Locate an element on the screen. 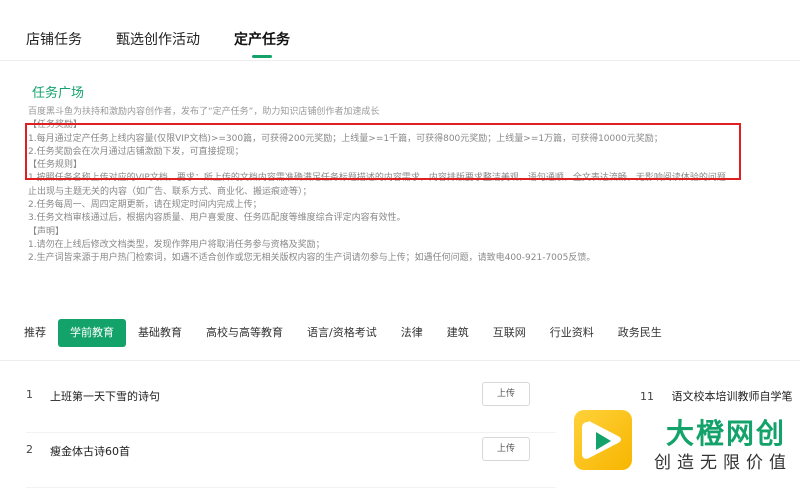  tab-shop-tasks: 店铺任务 is located at coordinates (54, 29).